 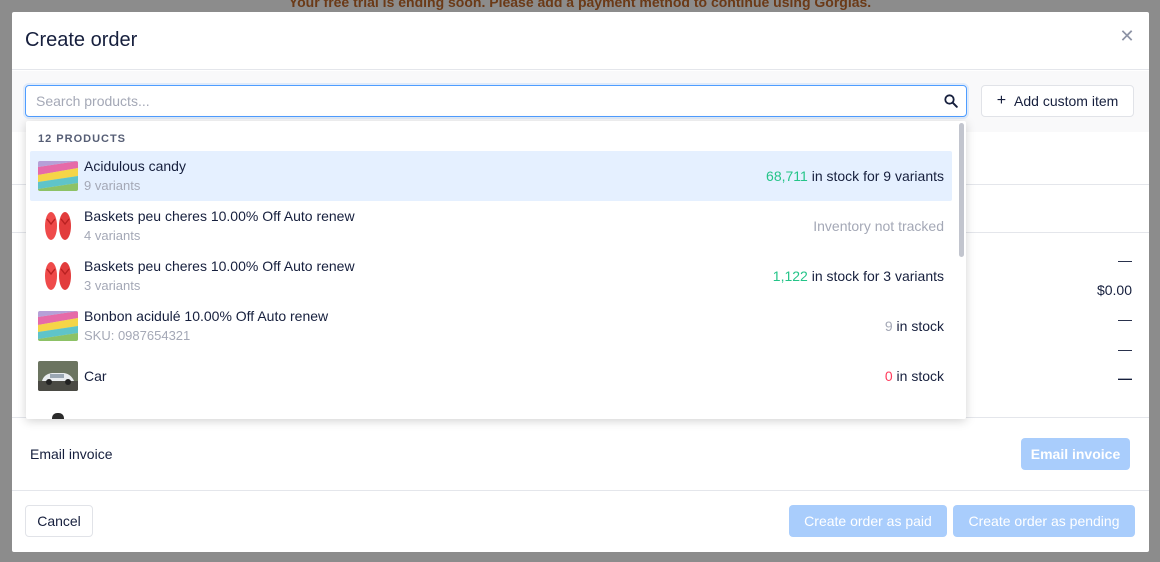 What do you see at coordinates (868, 521) in the screenshot?
I see `create-order-paid-button: Create order as paid` at bounding box center [868, 521].